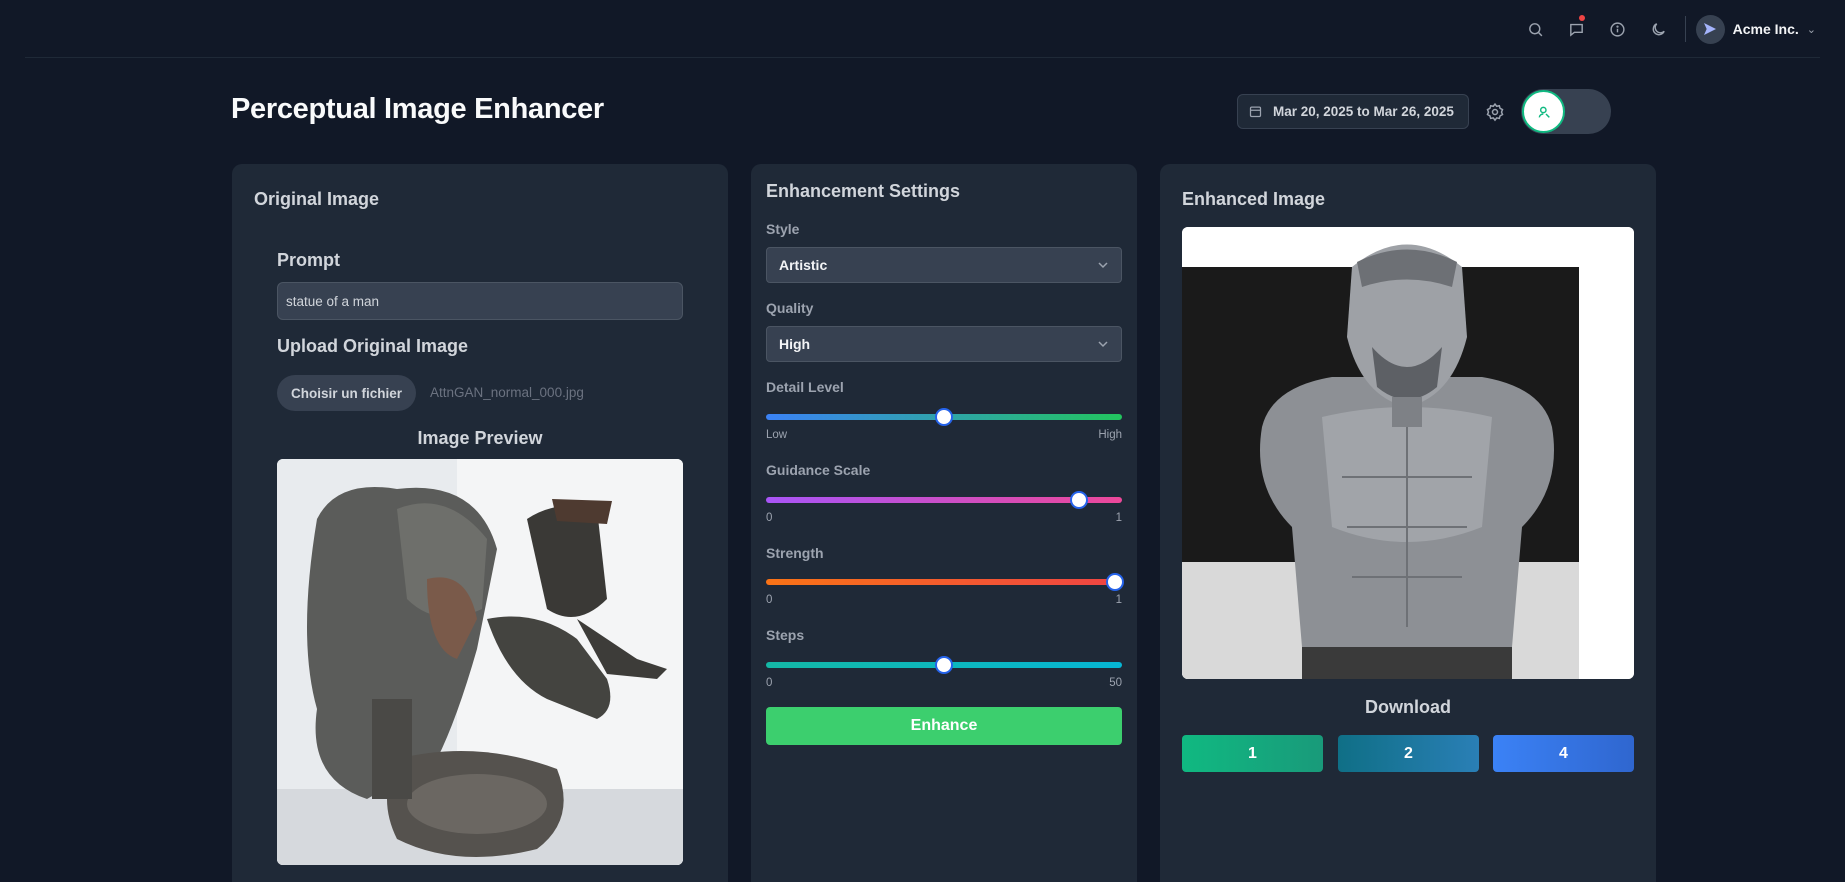  What do you see at coordinates (777, 435) in the screenshot?
I see `detail-min-label: Low` at bounding box center [777, 435].